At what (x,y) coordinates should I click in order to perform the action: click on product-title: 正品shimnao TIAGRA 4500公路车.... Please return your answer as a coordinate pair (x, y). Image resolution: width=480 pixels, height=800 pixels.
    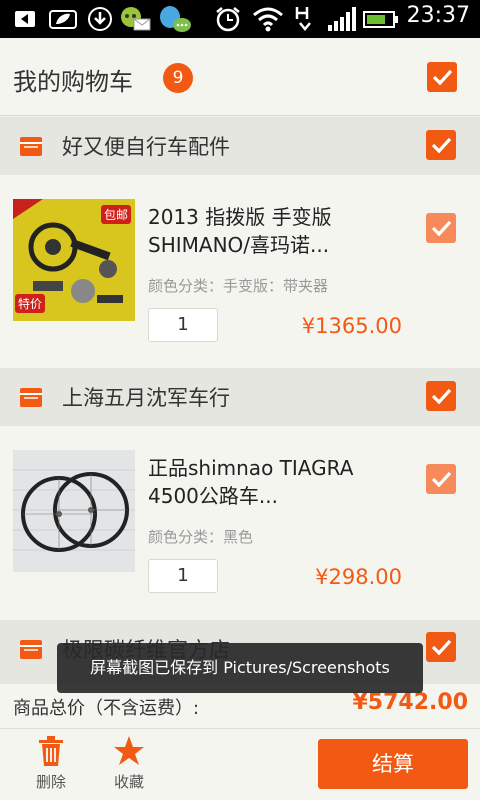
    Looking at the image, I should click on (278, 482).